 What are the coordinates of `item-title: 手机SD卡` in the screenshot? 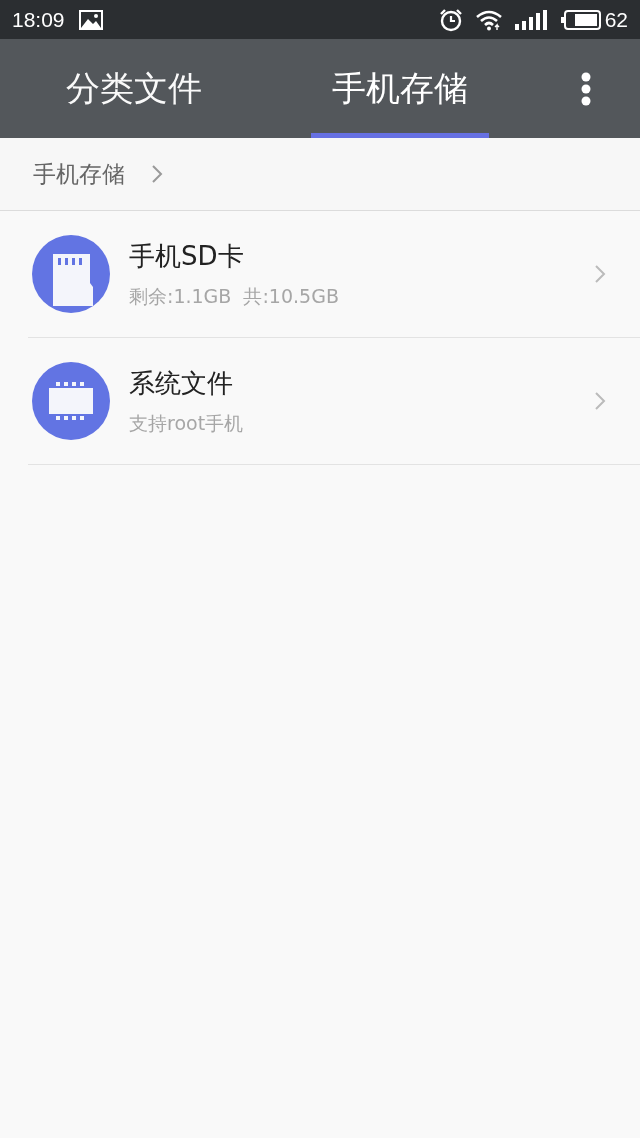 It's located at (187, 256).